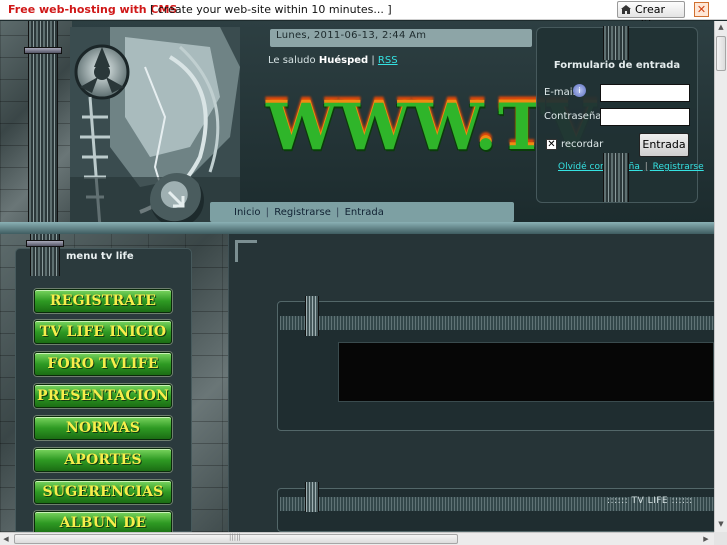 The height and width of the screenshot is (545, 727). What do you see at coordinates (247, 212) in the screenshot?
I see `nav-inicio: Inicio` at bounding box center [247, 212].